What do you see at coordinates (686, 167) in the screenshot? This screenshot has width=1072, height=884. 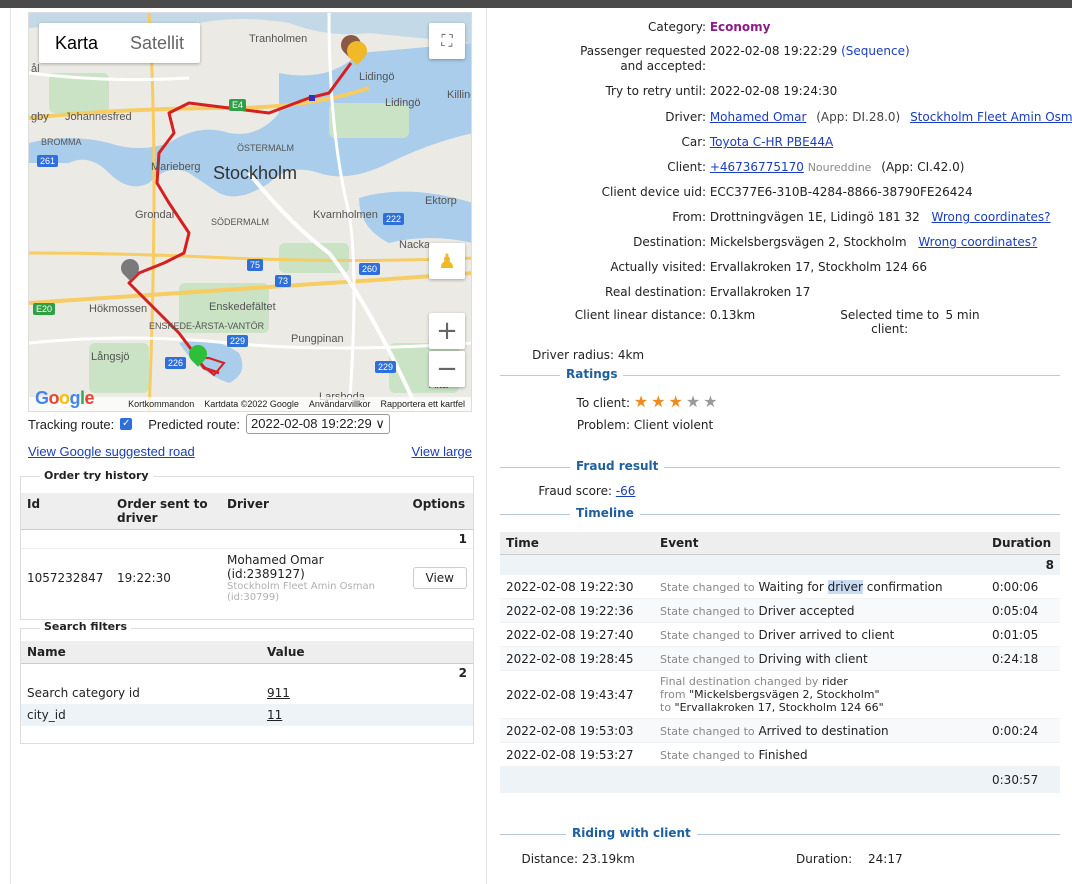 I see `client-label: Client:` at bounding box center [686, 167].